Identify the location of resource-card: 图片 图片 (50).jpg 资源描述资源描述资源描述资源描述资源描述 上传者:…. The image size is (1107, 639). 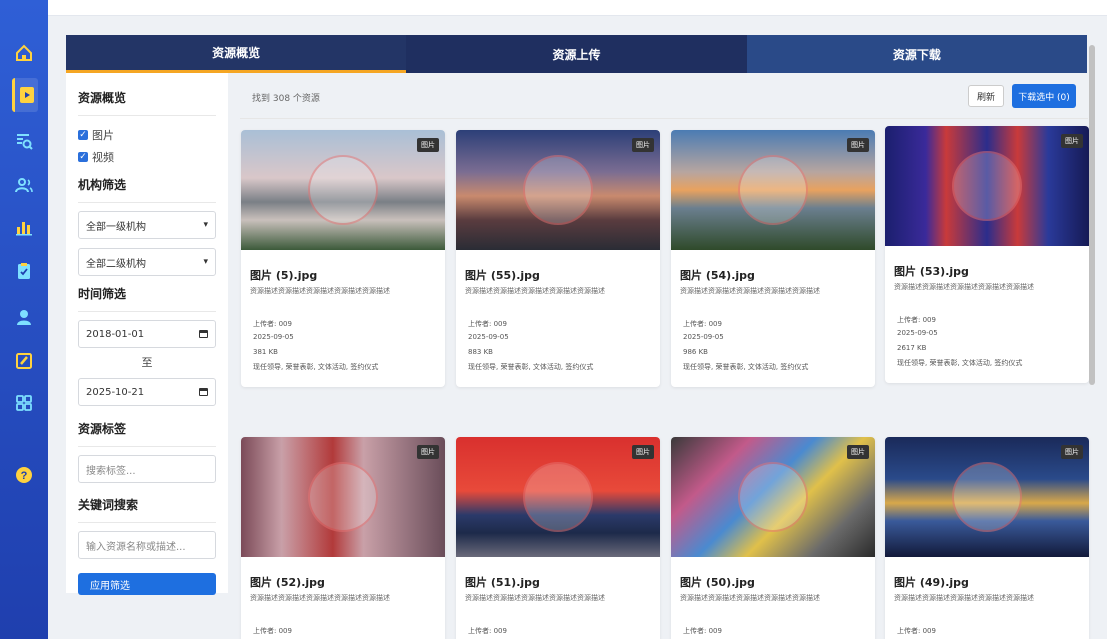
(773, 538).